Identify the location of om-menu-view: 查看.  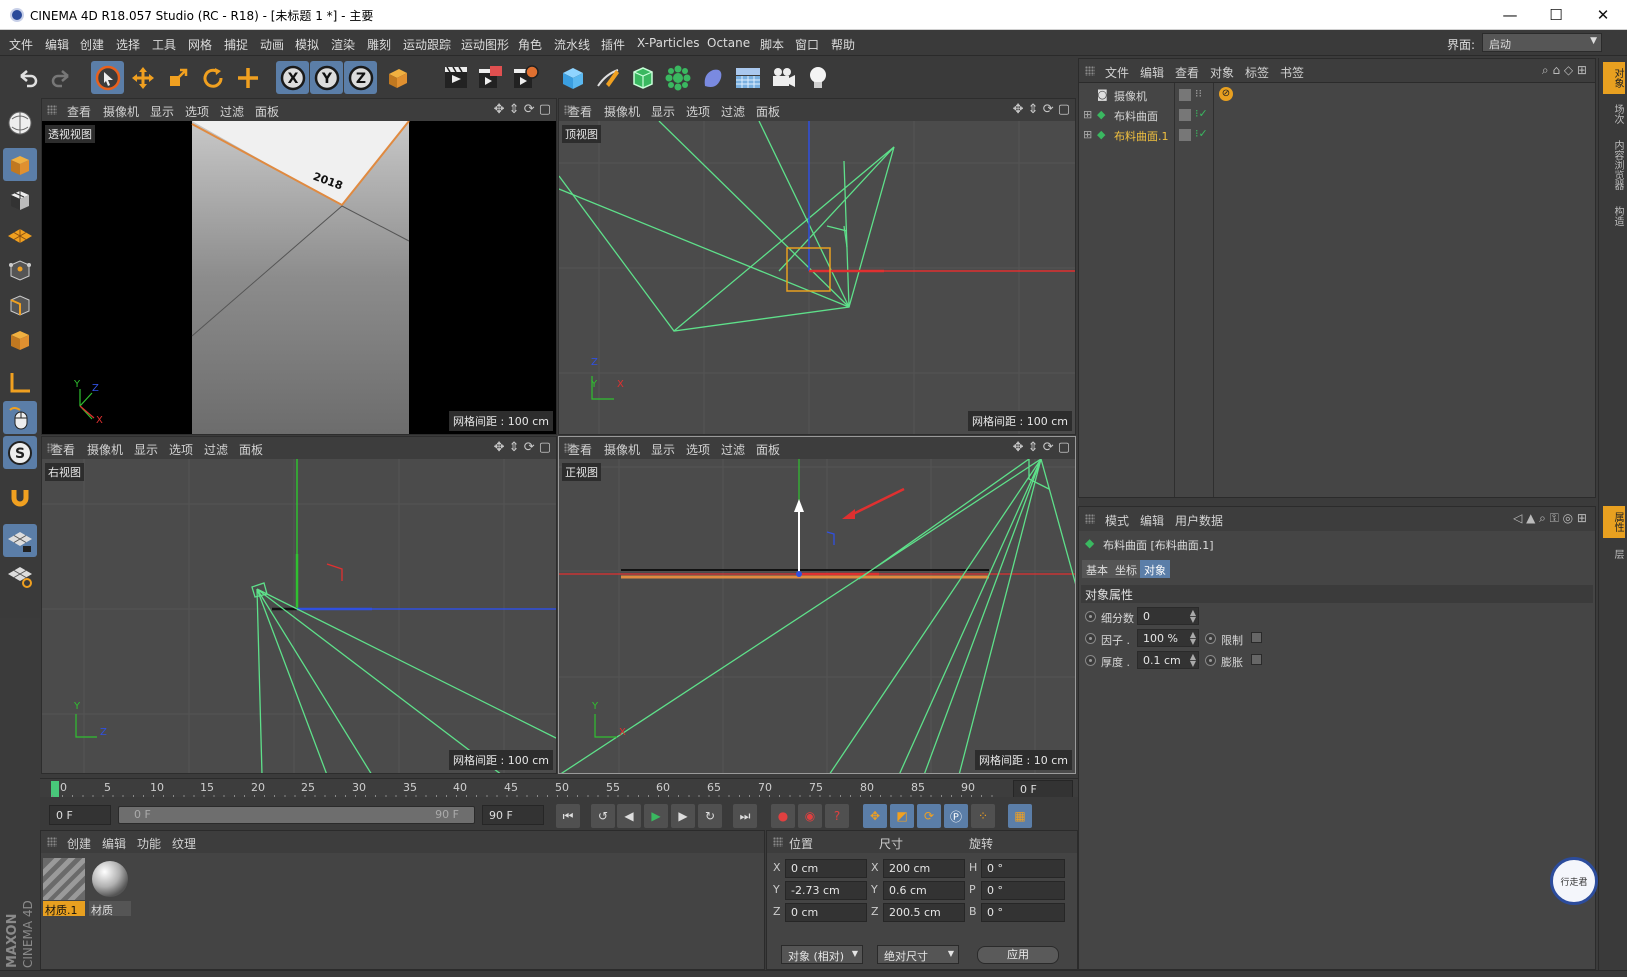
(1187, 72).